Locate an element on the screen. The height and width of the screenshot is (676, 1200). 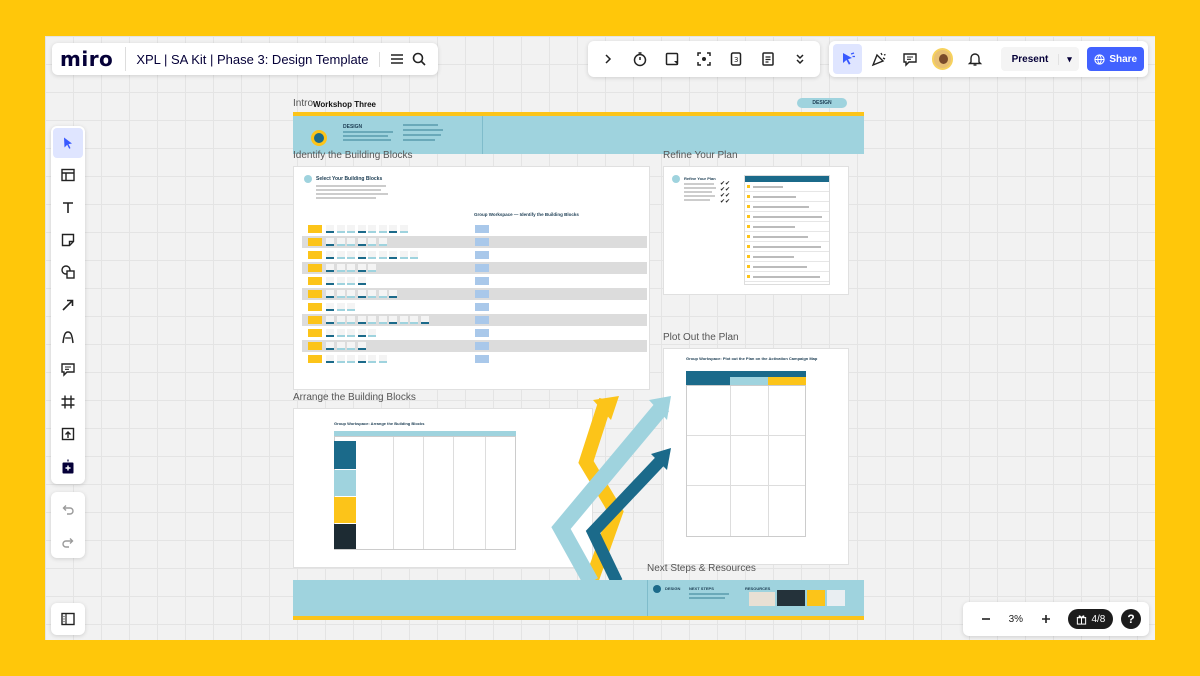
plus-icon is located at coordinates (1046, 619).